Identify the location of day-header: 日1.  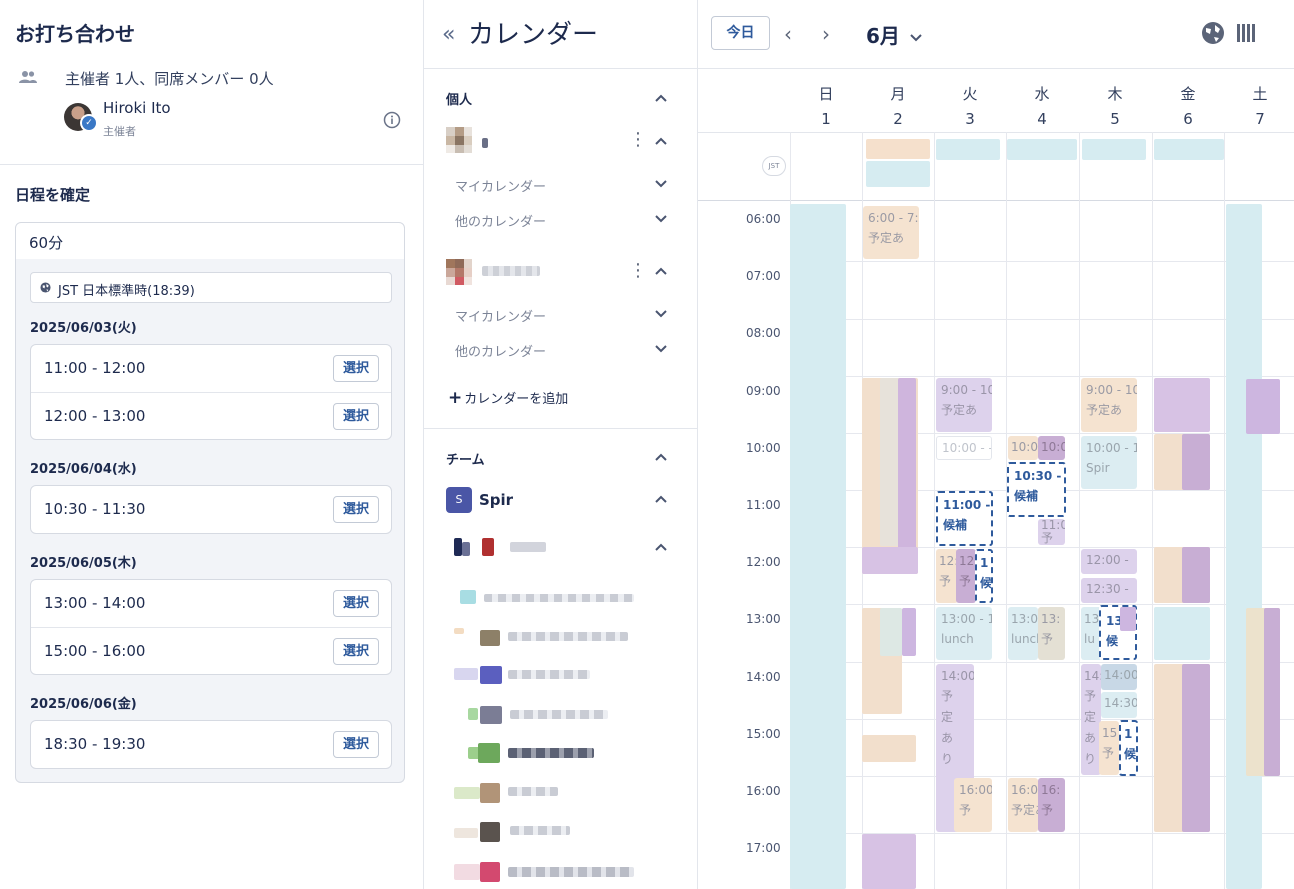
(826, 107).